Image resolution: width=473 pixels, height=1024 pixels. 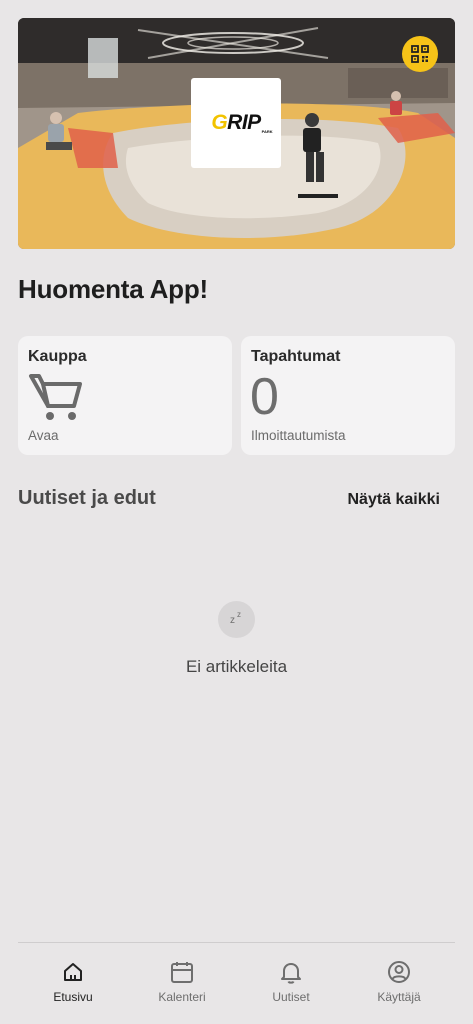 What do you see at coordinates (87, 498) in the screenshot?
I see `news-section-title: Uutiset ja edut` at bounding box center [87, 498].